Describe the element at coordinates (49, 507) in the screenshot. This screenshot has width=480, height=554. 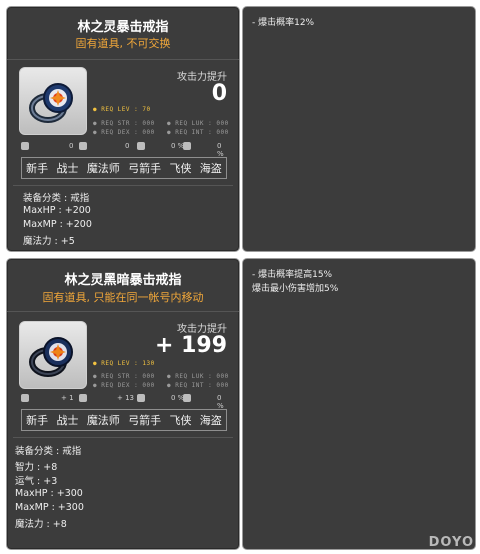
I see `stat-line: MaxMP : +300` at that location.